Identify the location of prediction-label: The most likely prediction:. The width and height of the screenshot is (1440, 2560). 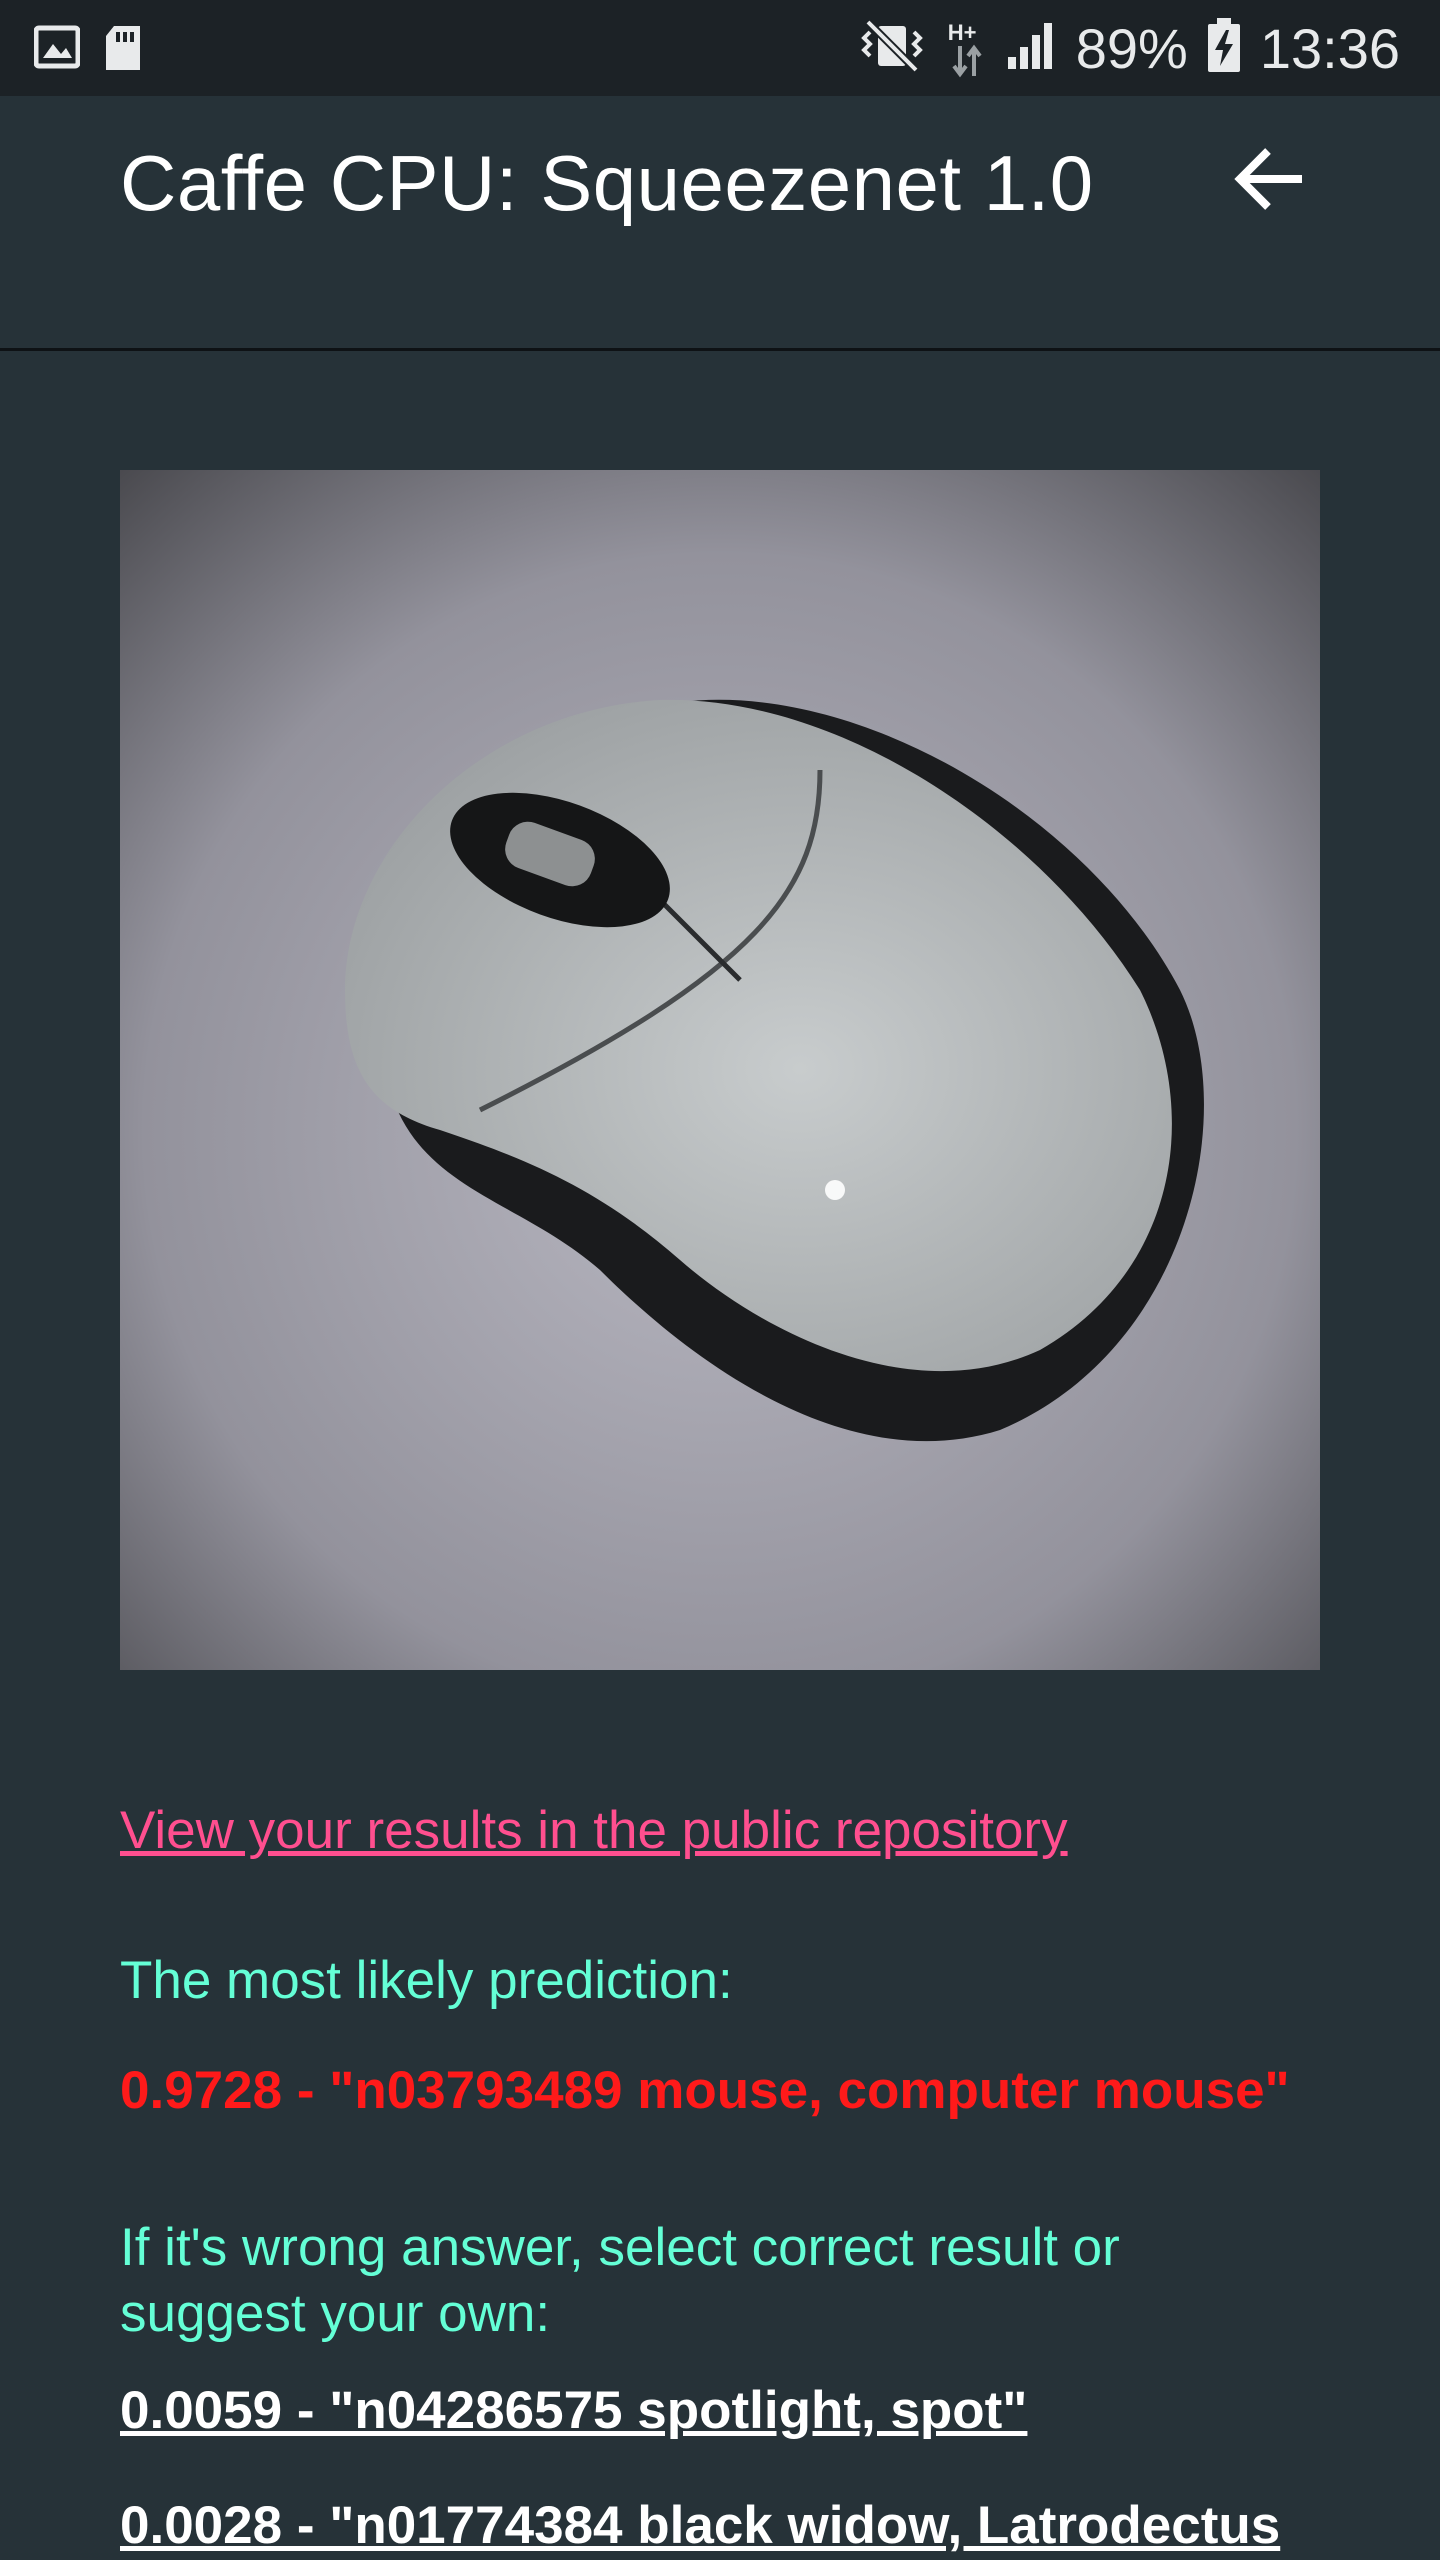
(426, 1980).